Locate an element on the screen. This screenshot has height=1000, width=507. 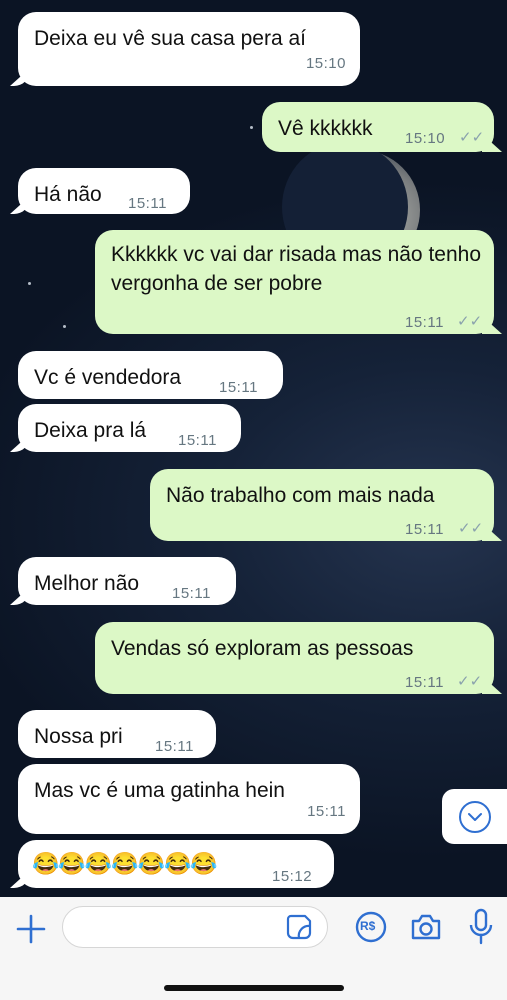
message-text: Melhor não is located at coordinates (87, 583).